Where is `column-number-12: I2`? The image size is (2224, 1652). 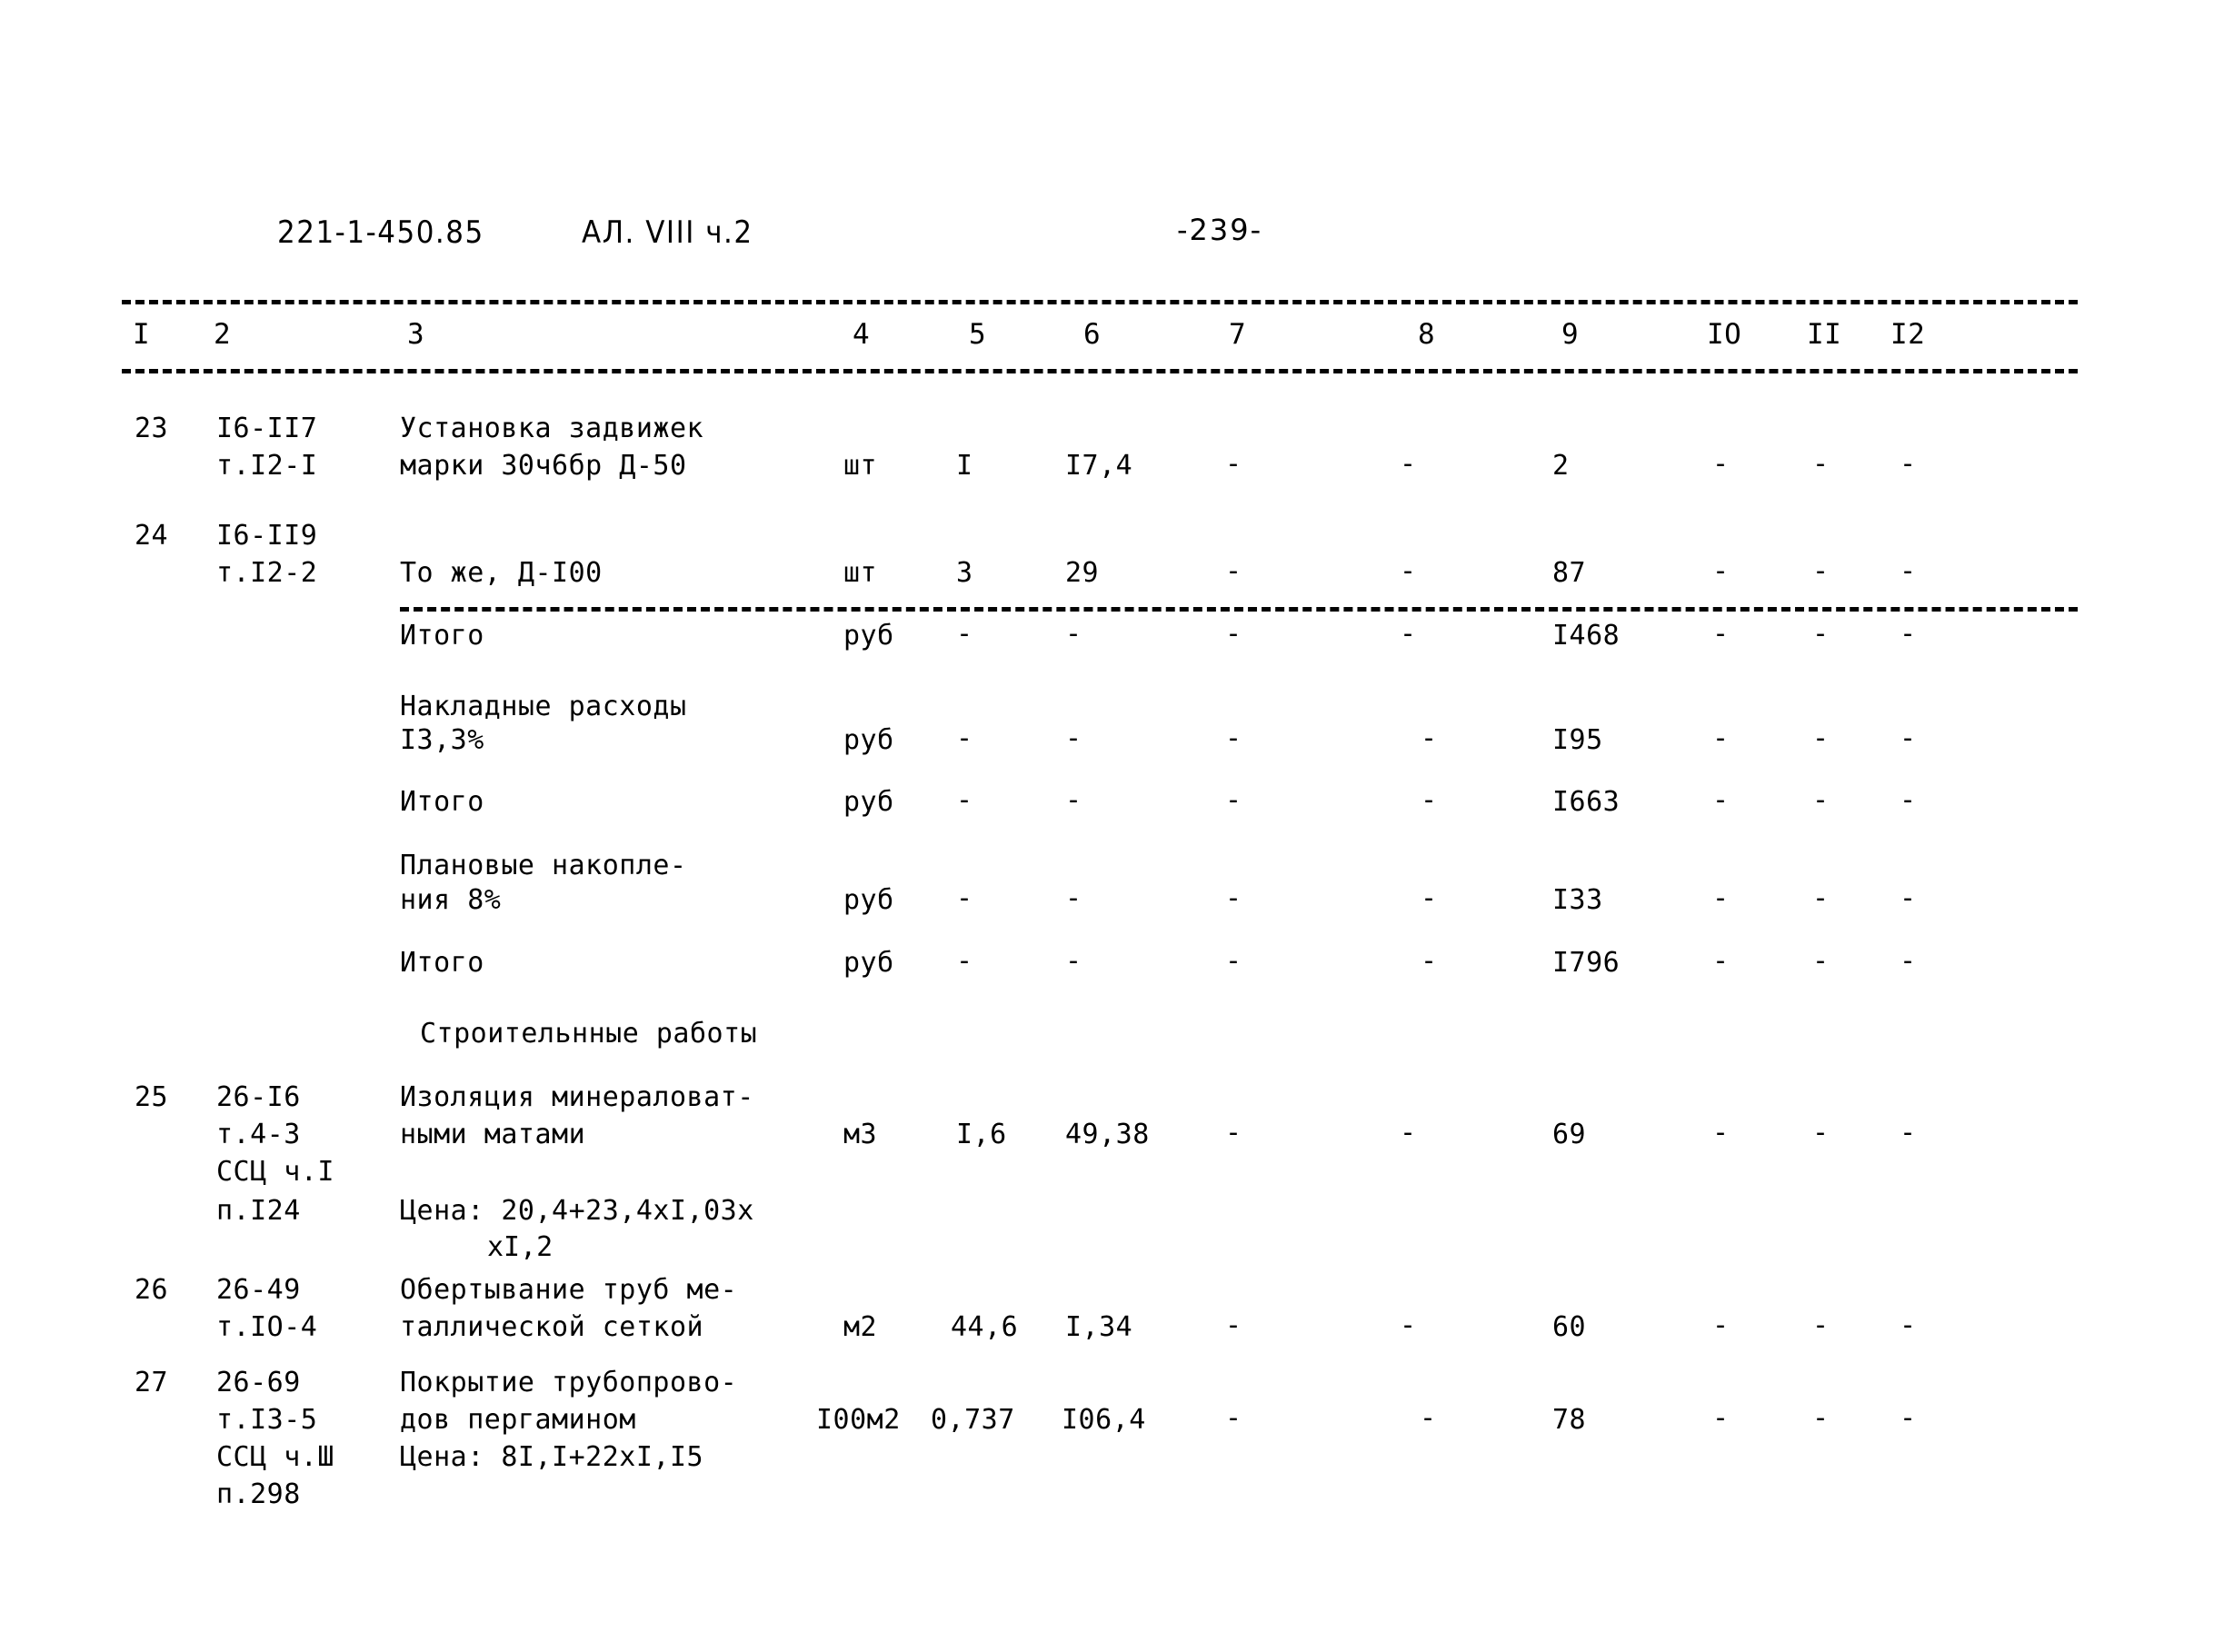
column-number-12: I2 is located at coordinates (1908, 334).